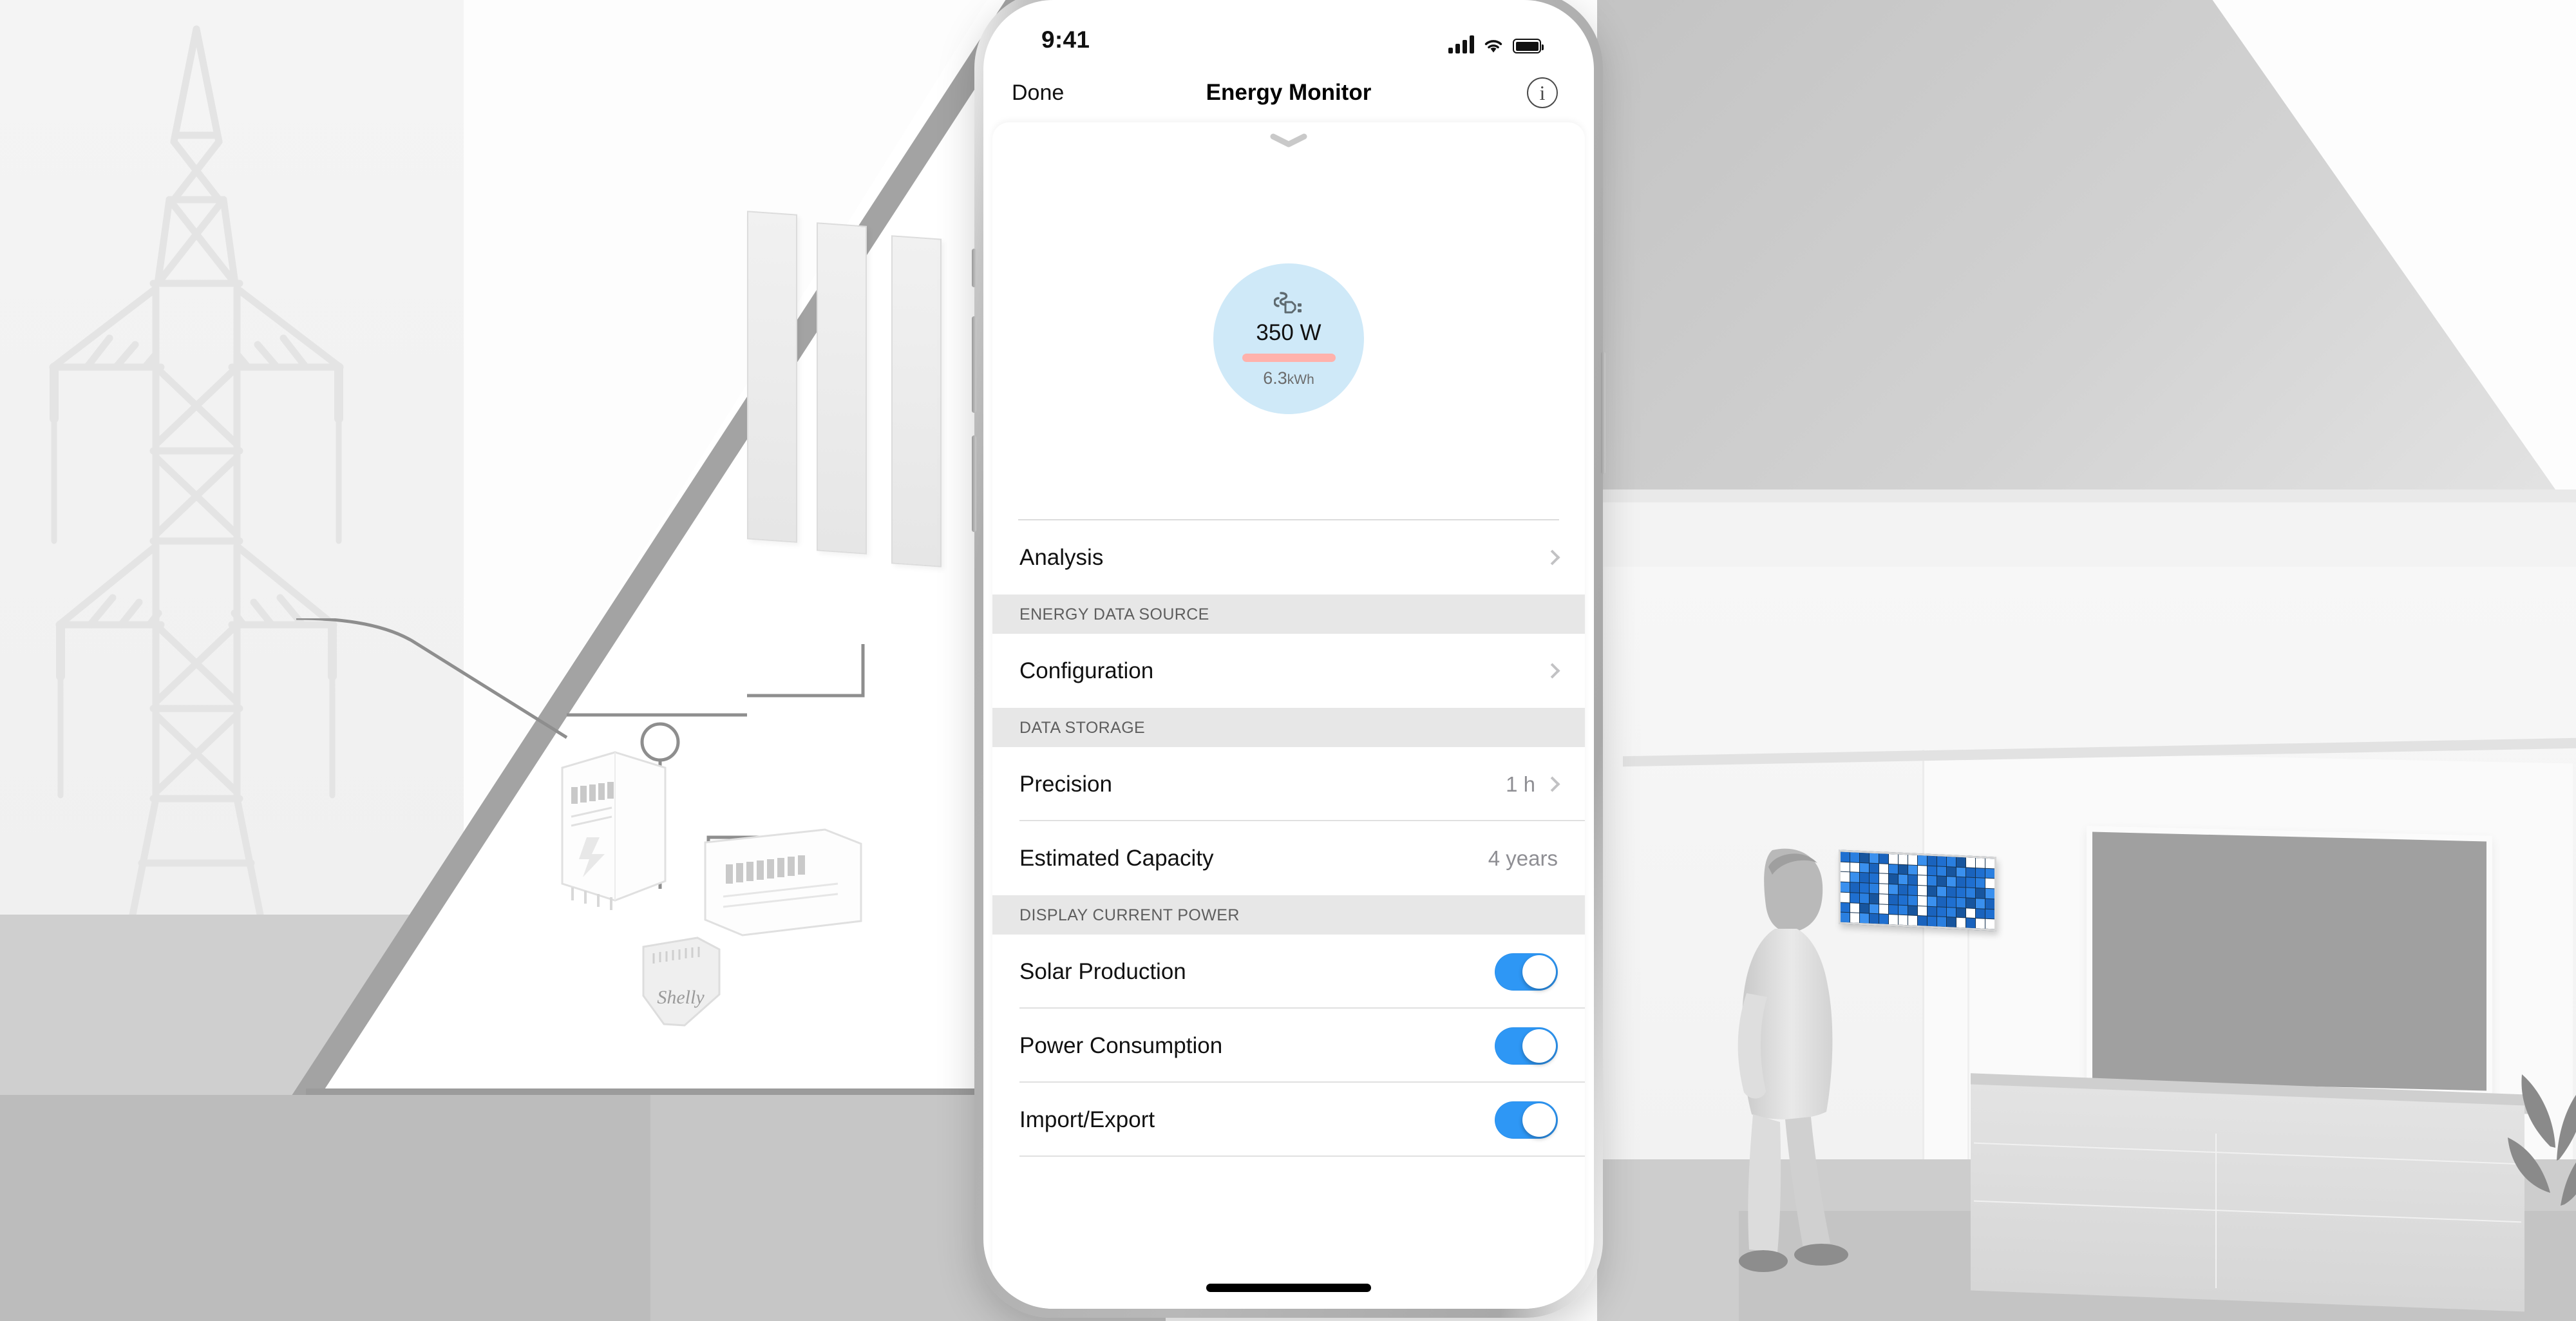 The width and height of the screenshot is (2576, 1321). Describe the element at coordinates (1116, 858) in the screenshot. I see `row-label: Estimated Capacity` at that location.